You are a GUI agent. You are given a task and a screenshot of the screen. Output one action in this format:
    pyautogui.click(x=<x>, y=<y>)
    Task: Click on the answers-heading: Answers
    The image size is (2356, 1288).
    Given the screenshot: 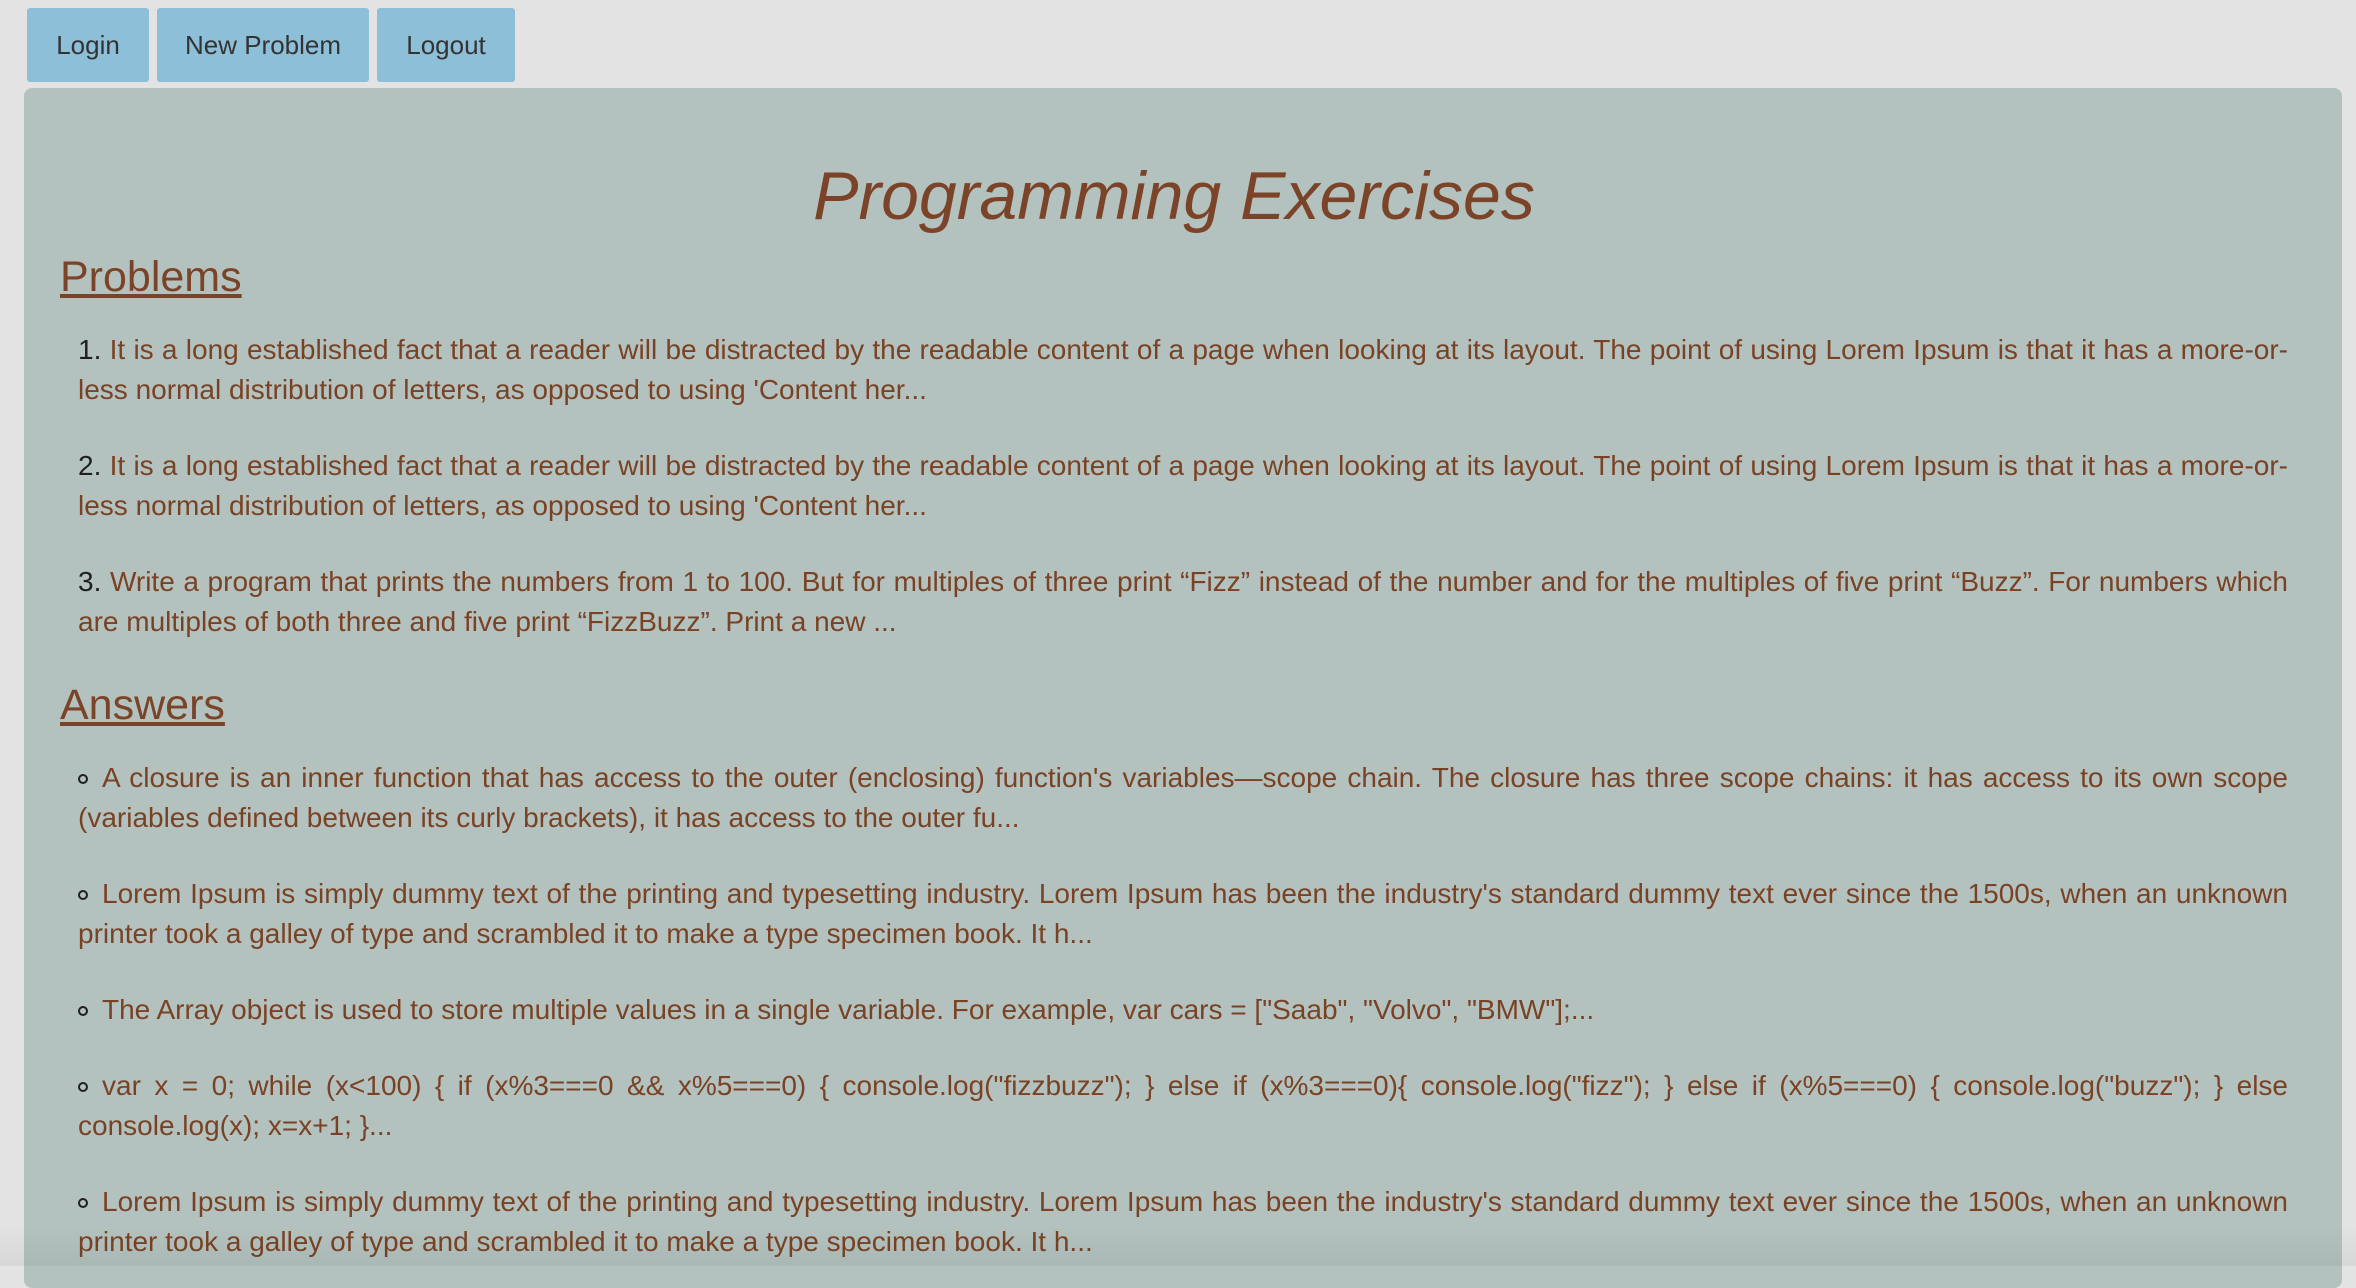 What is the action you would take?
    pyautogui.click(x=1174, y=705)
    